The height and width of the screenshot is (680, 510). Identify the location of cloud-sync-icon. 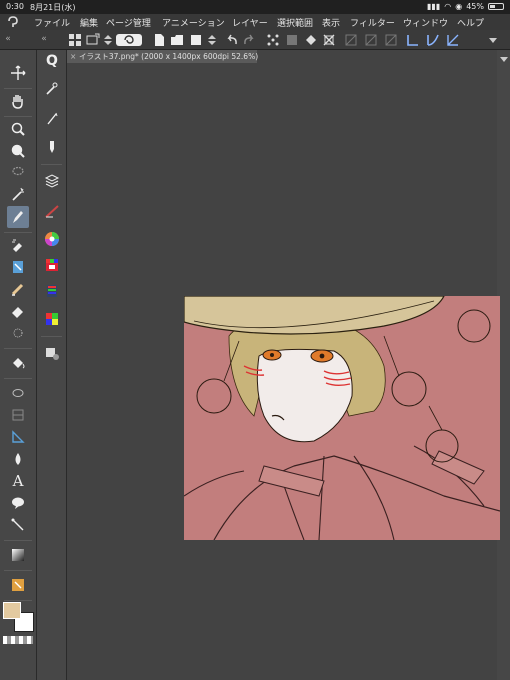
(129, 40).